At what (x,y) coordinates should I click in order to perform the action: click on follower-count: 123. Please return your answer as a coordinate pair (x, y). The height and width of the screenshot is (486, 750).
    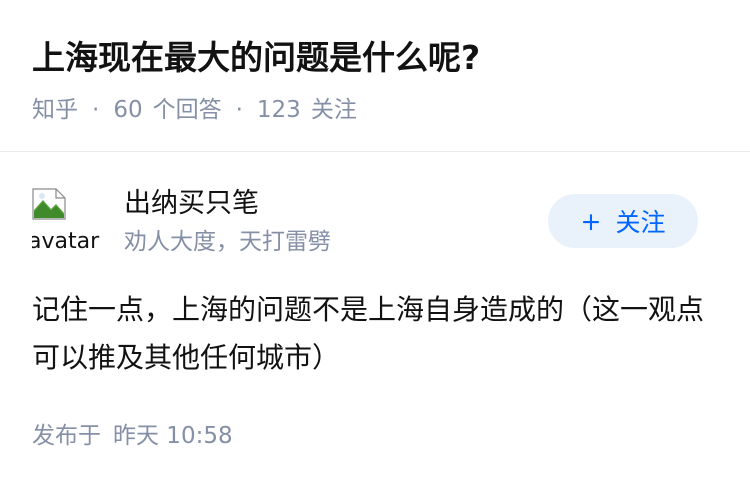
    Looking at the image, I should click on (278, 110).